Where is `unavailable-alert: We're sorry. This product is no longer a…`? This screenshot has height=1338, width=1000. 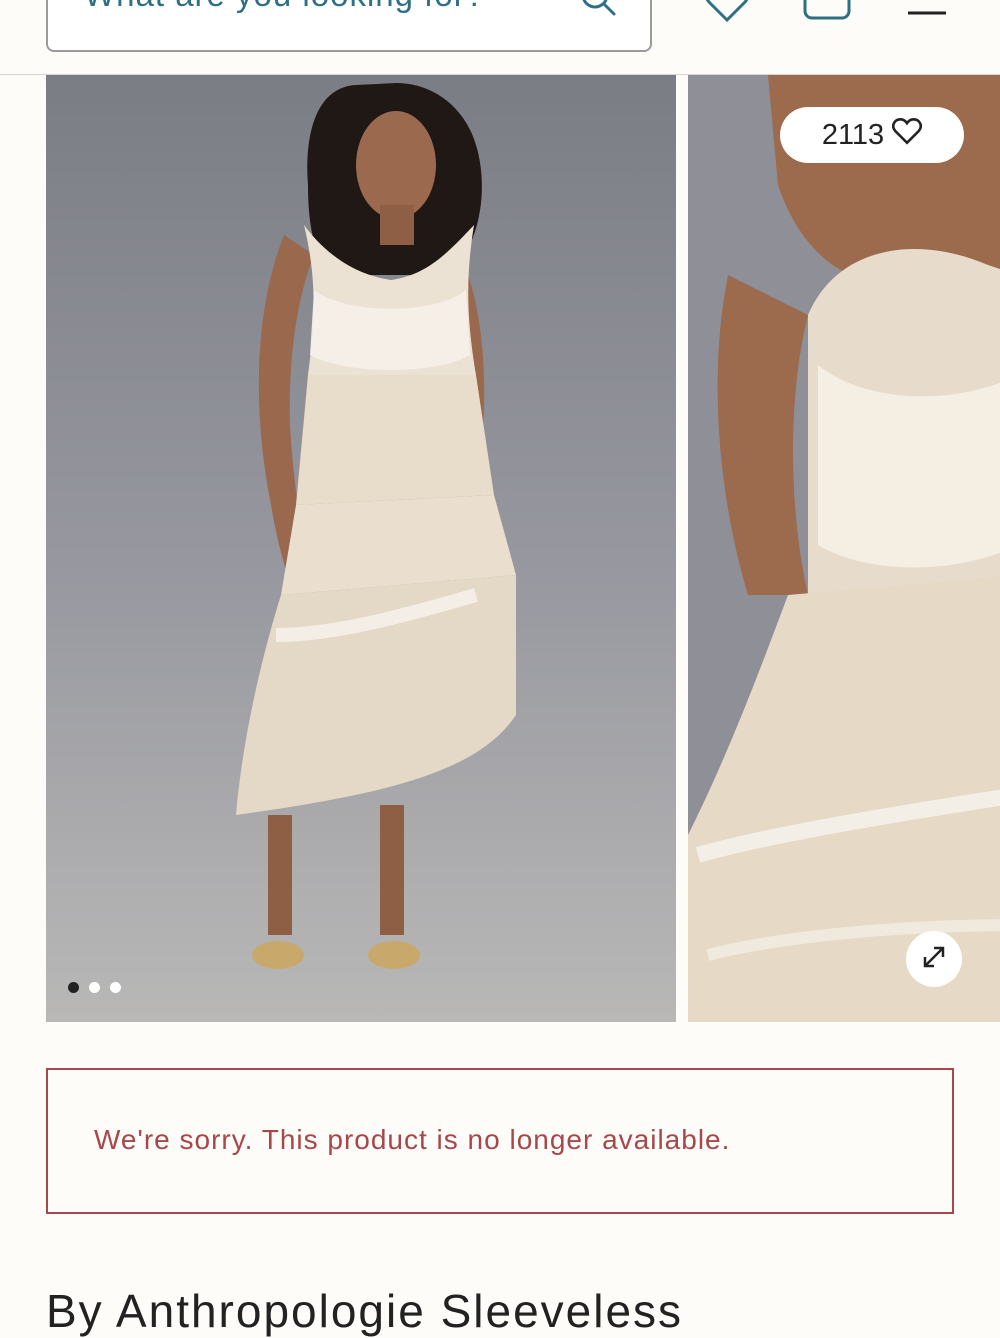
unavailable-alert: We're sorry. This product is no longer a… is located at coordinates (500, 1141).